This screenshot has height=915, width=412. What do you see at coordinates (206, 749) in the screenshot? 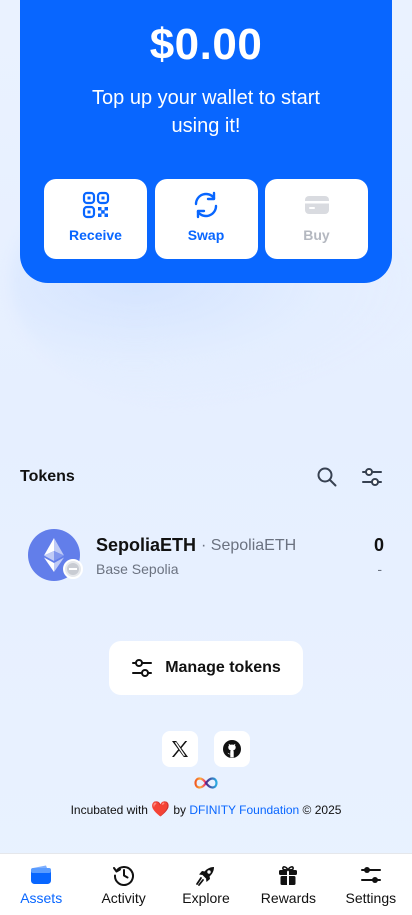
I see `social-links` at bounding box center [206, 749].